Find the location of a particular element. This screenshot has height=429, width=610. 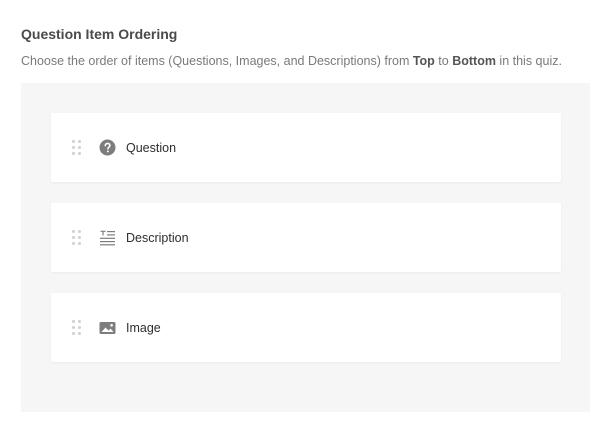

image-icon is located at coordinates (107, 328).